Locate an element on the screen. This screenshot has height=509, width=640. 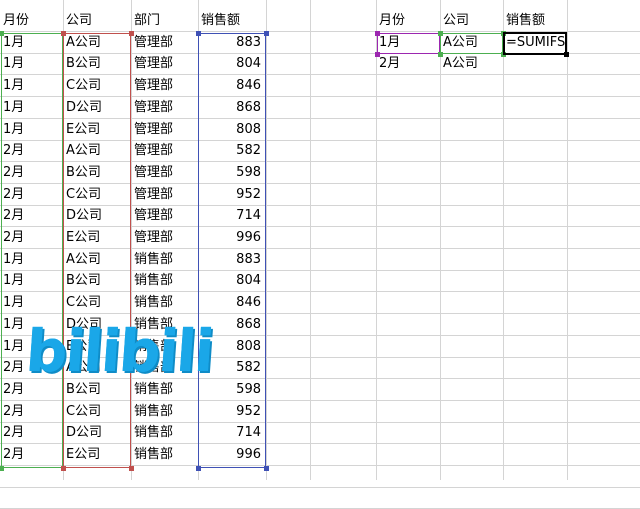
criteria-header-cell: 销售额 is located at coordinates (535, 20).